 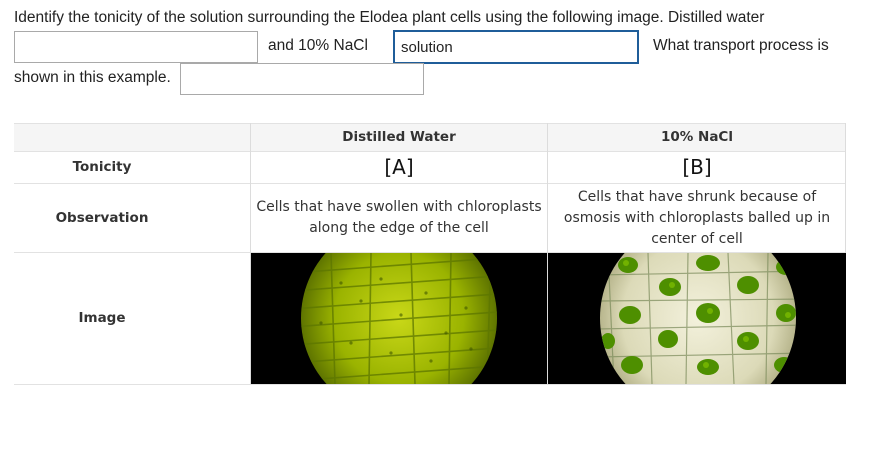 What do you see at coordinates (399, 137) in the screenshot?
I see `column-header-distilled-water: Distilled Water` at bounding box center [399, 137].